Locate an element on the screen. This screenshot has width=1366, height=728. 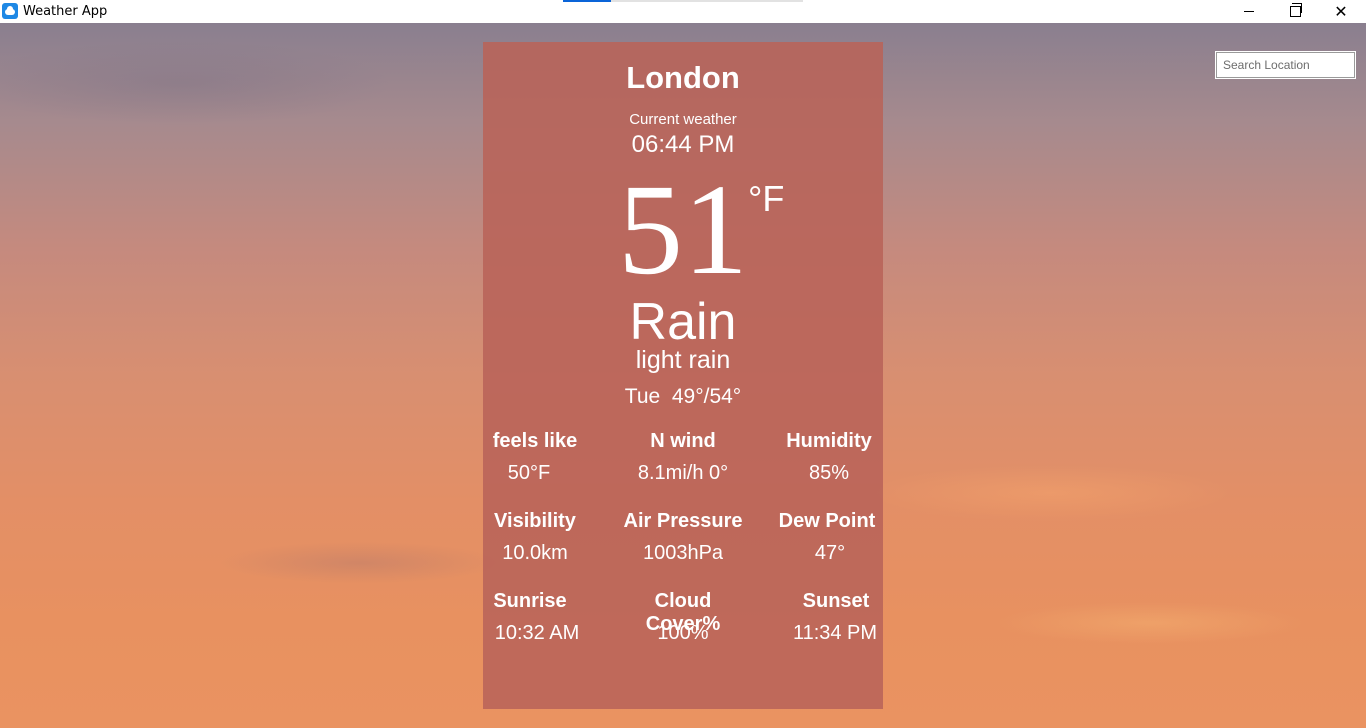
sunset-value: 11:34 PM is located at coordinates (835, 633).